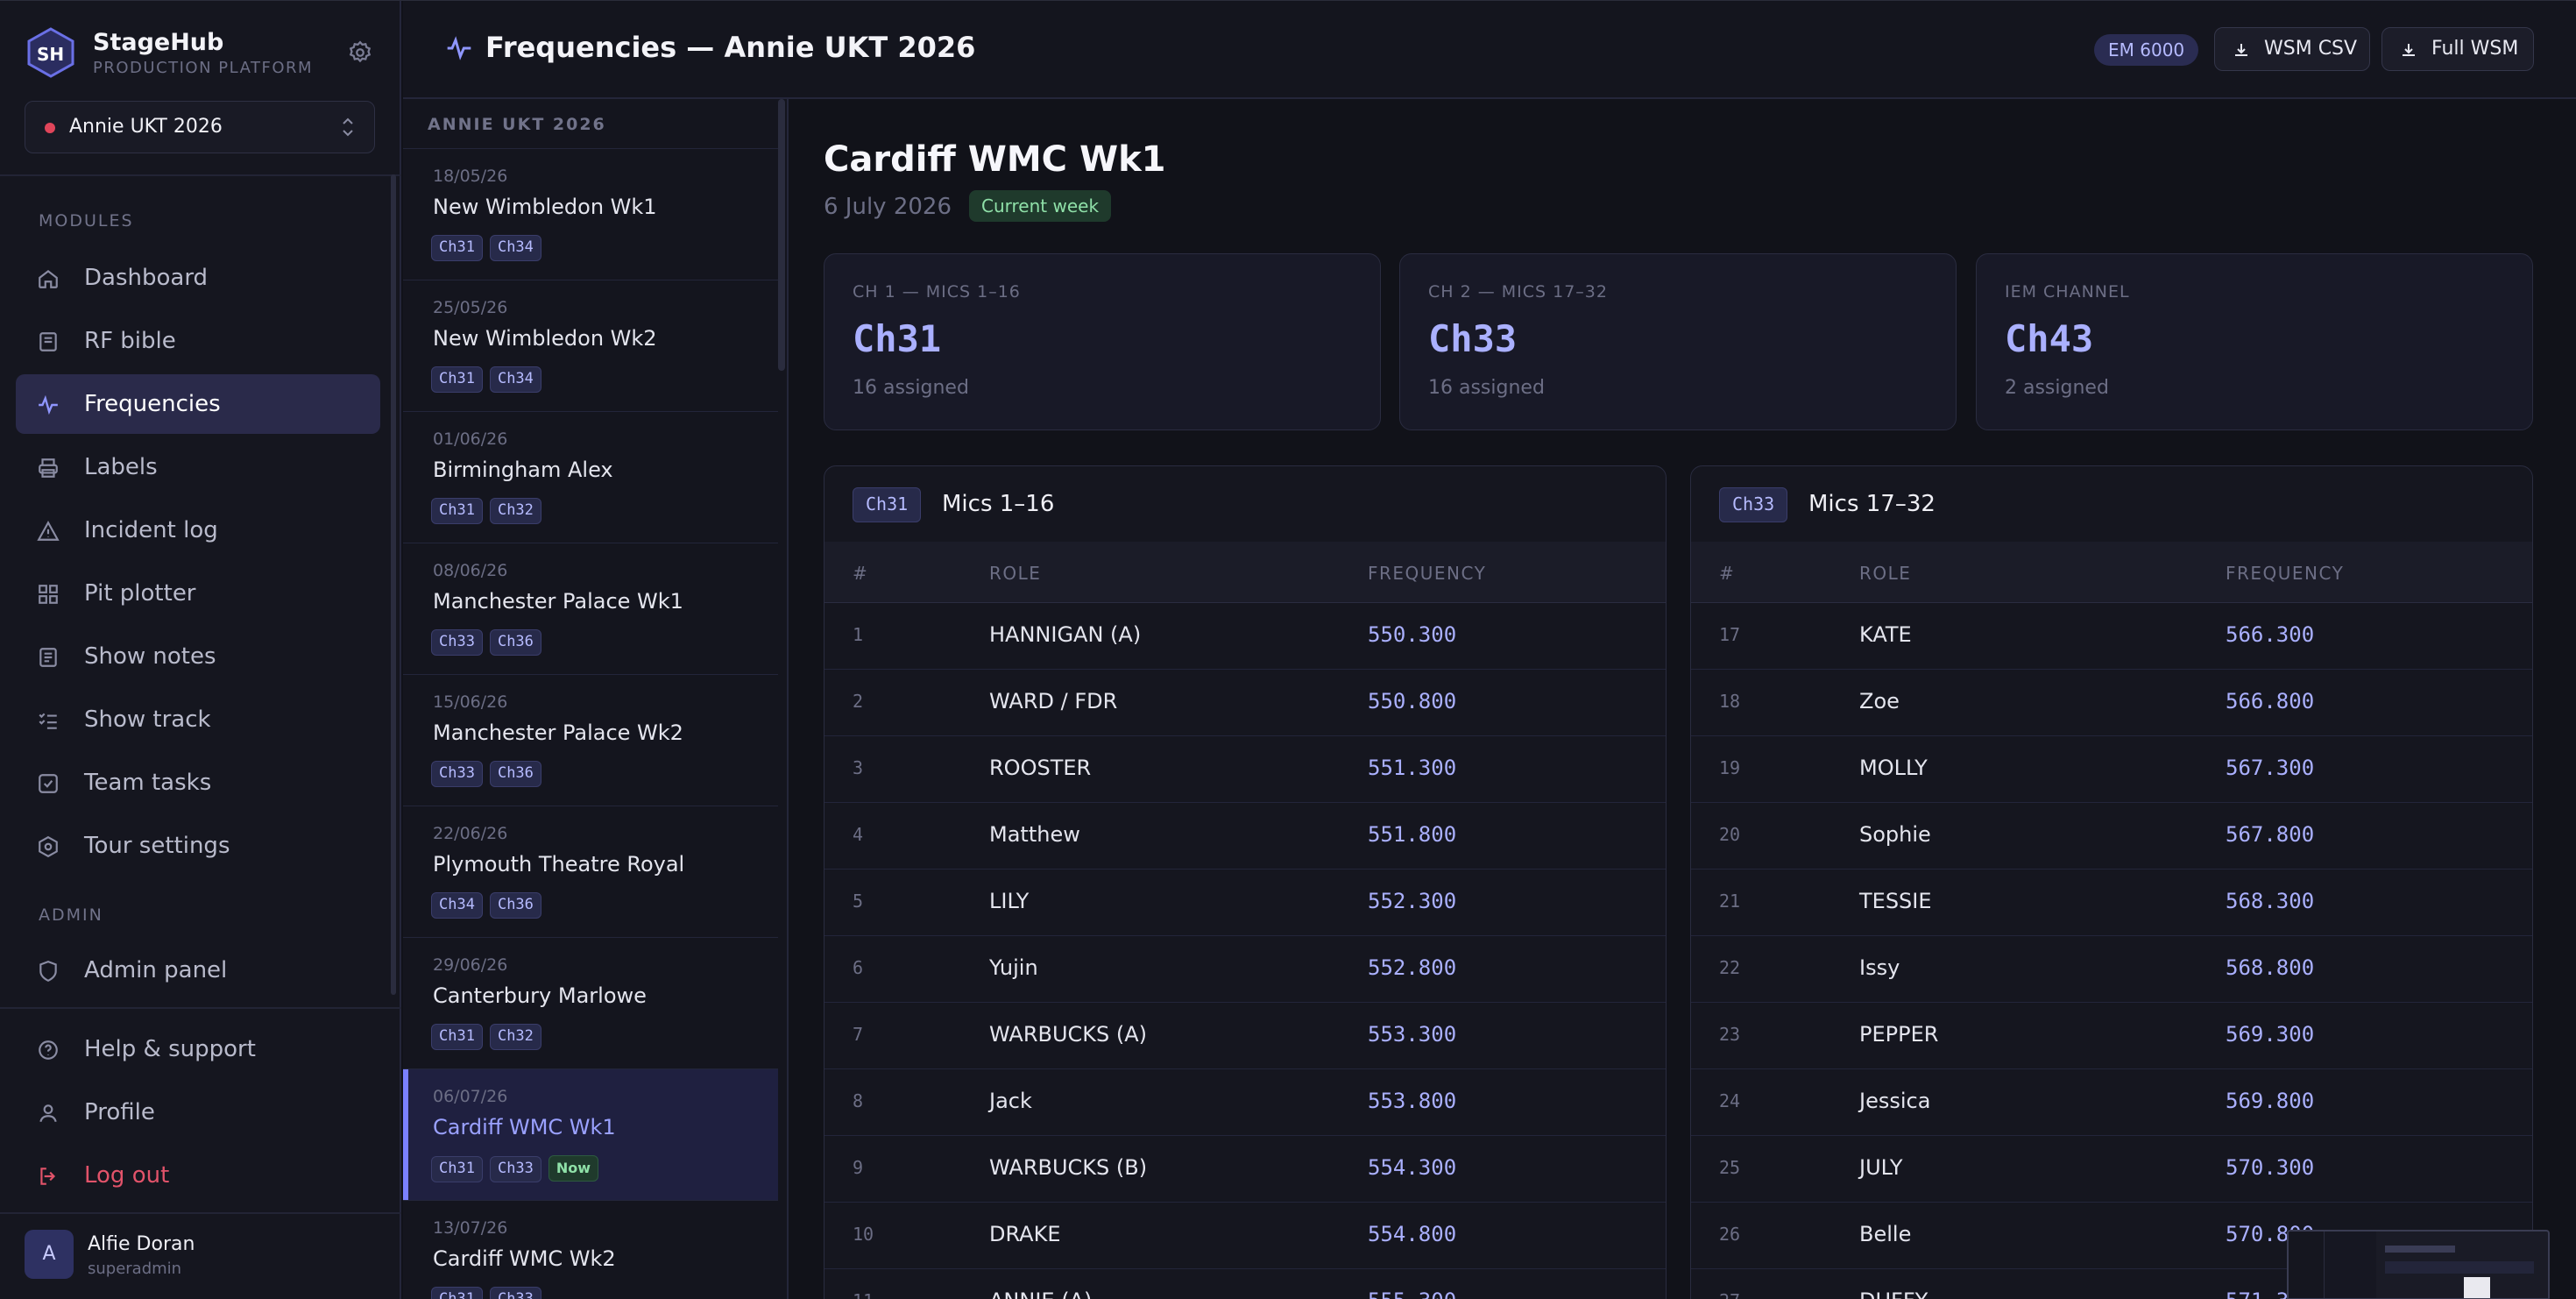  What do you see at coordinates (1730, 767) in the screenshot?
I see `mic-number: 19` at bounding box center [1730, 767].